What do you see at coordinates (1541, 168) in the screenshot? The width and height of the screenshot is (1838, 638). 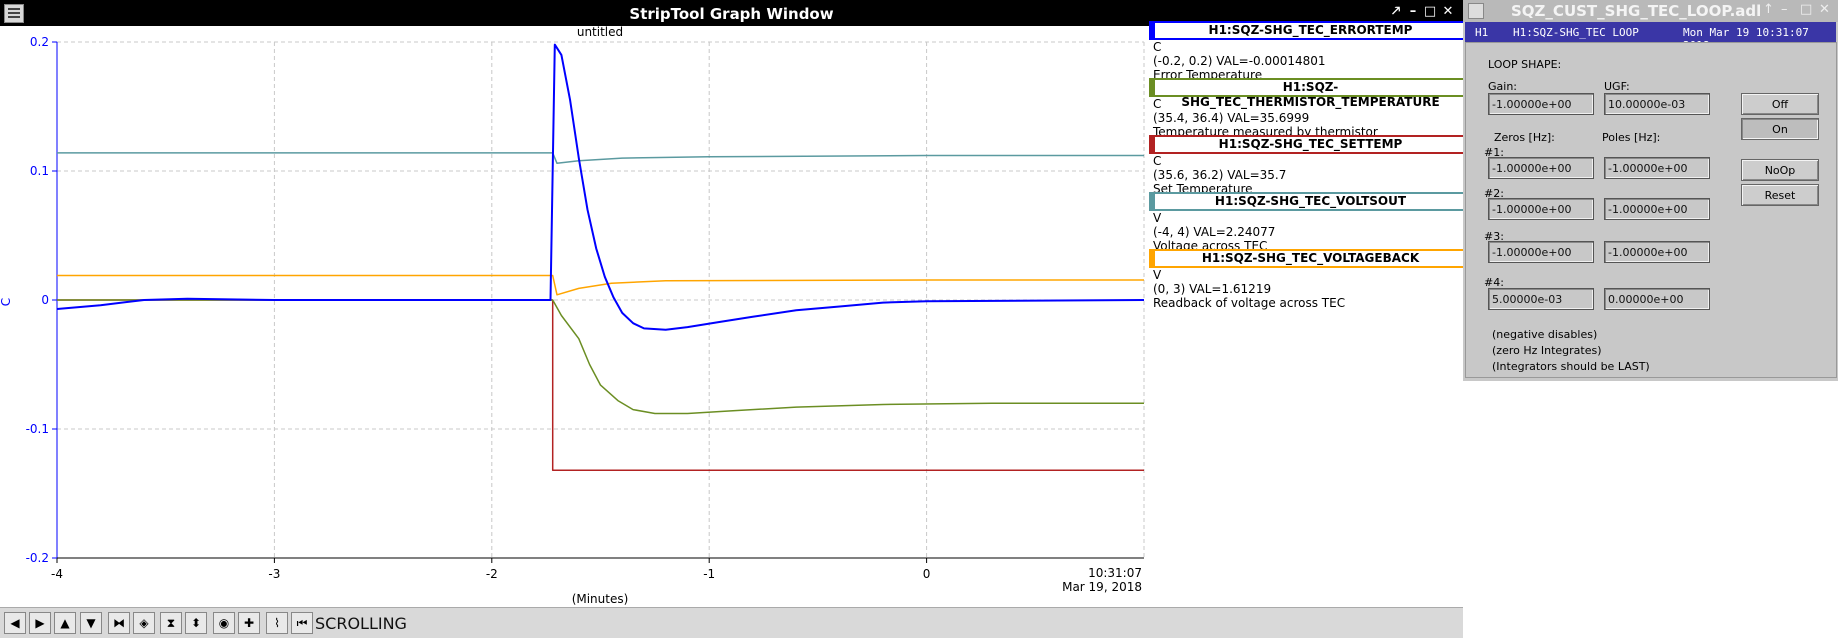 I see `zero-1-field: -1.00000e+00` at bounding box center [1541, 168].